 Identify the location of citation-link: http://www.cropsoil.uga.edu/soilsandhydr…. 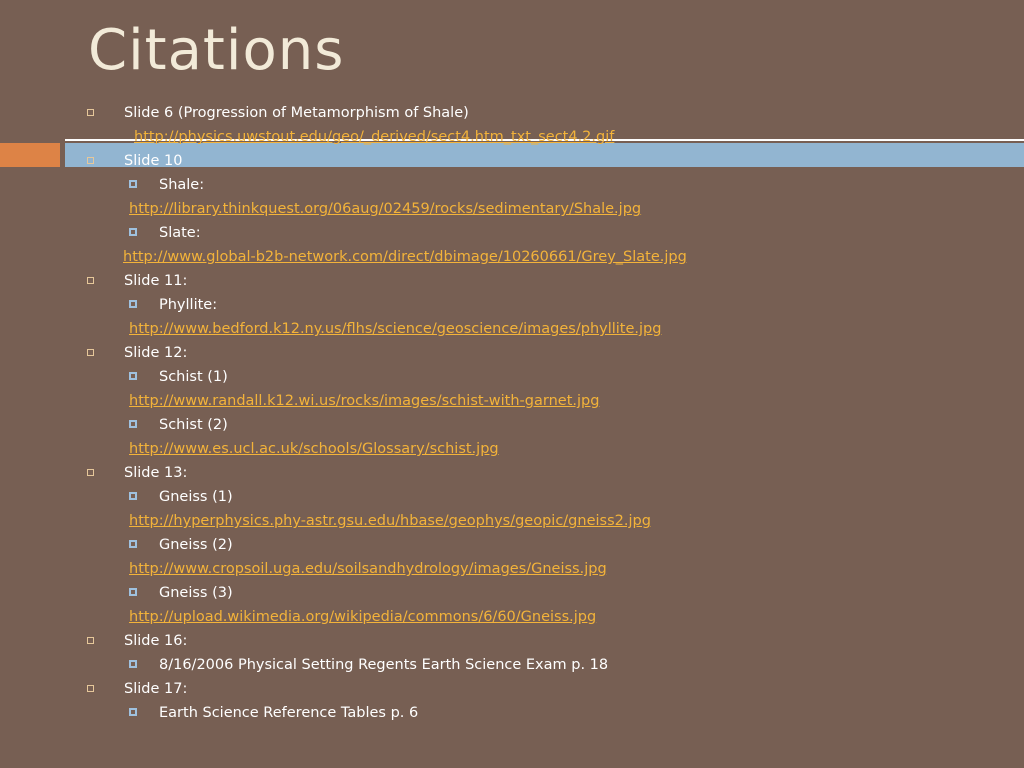
(368, 569).